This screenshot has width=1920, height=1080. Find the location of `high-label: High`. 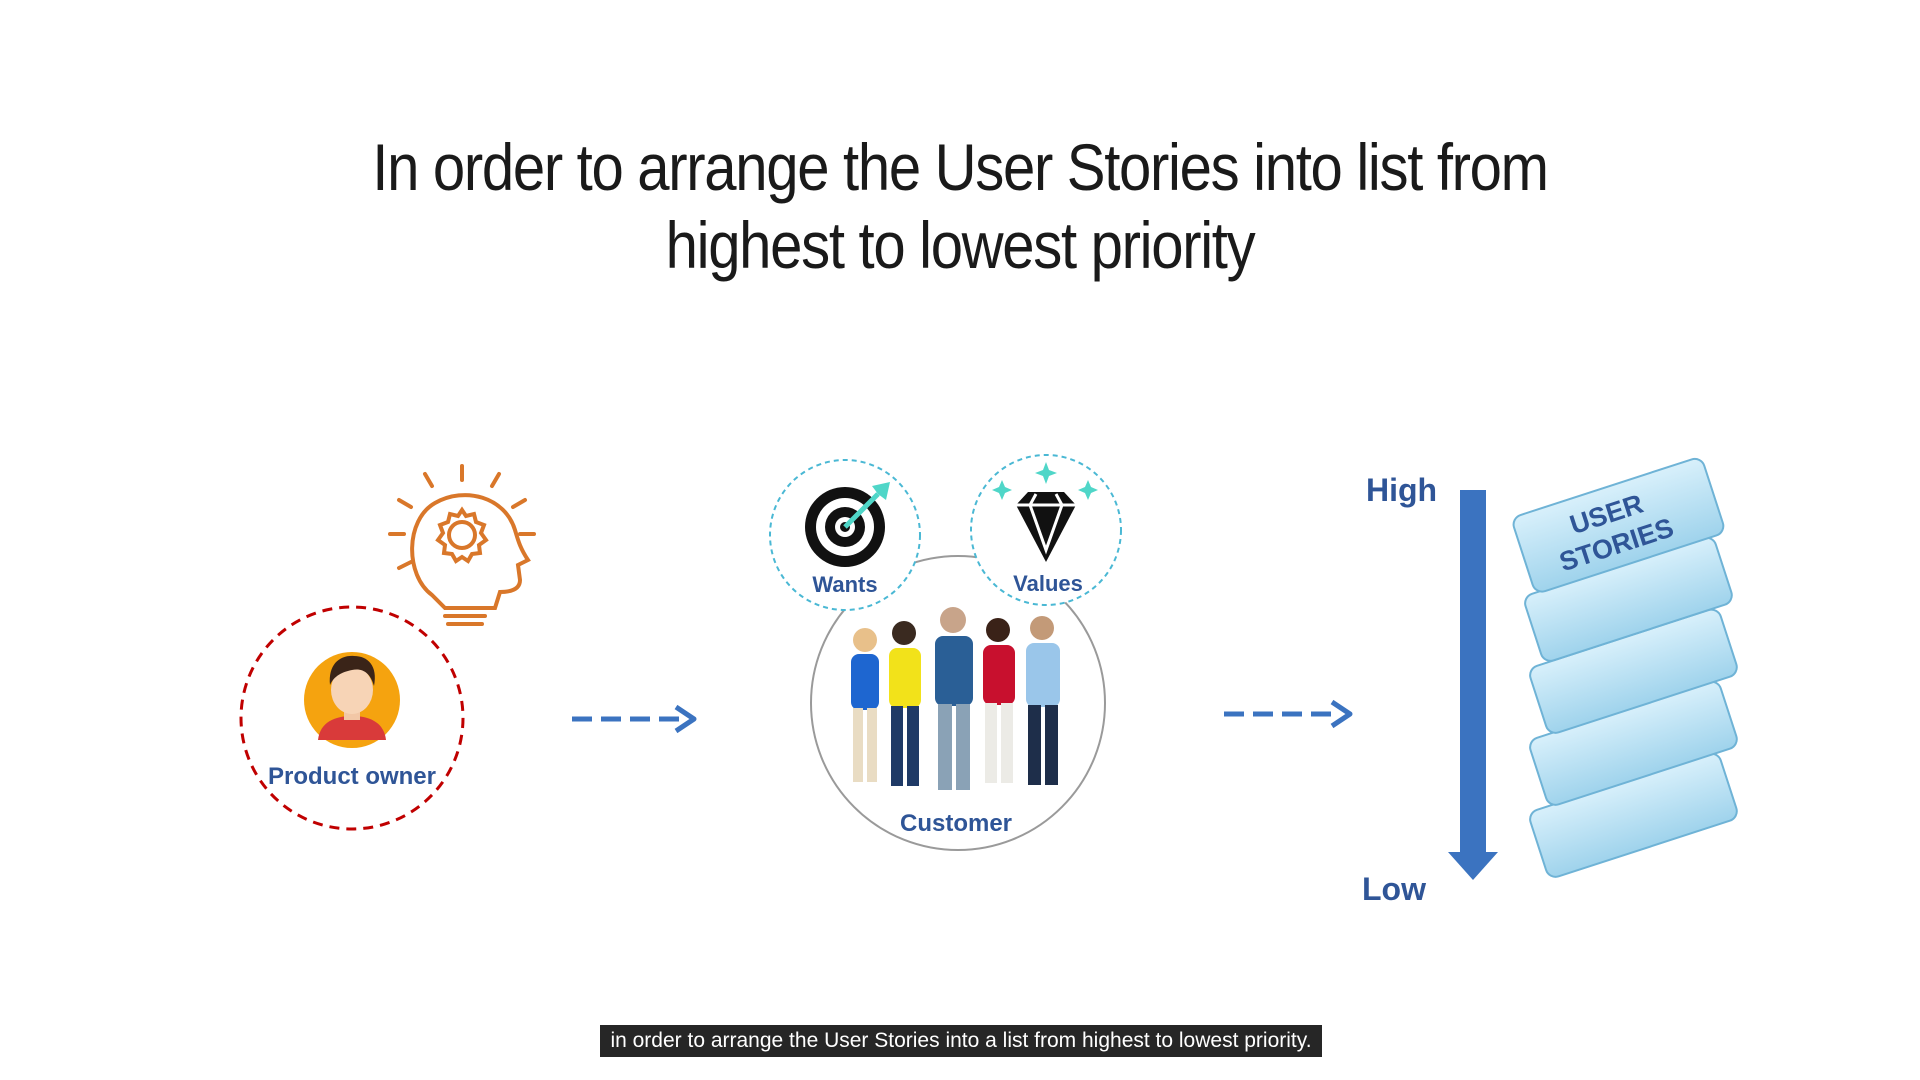

high-label: High is located at coordinates (1401, 490).